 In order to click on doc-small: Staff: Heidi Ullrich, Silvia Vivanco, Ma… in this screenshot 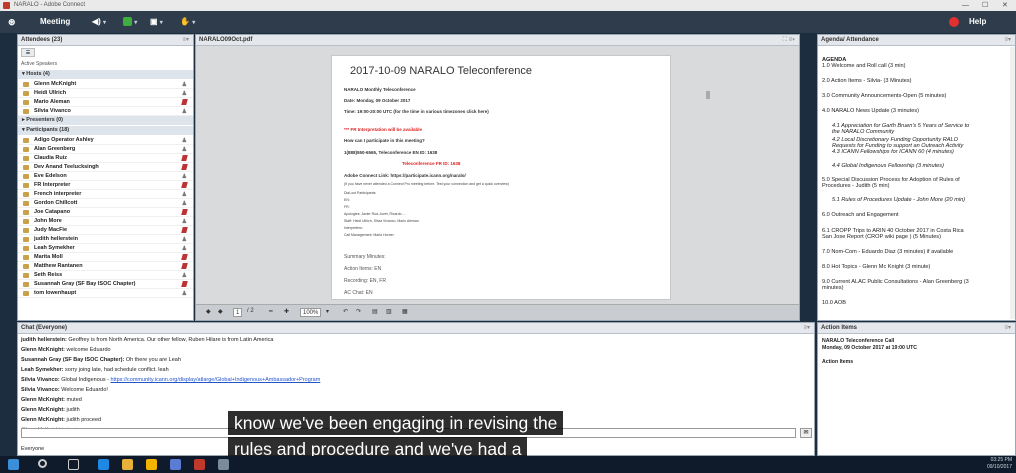, I will do `click(381, 221)`.